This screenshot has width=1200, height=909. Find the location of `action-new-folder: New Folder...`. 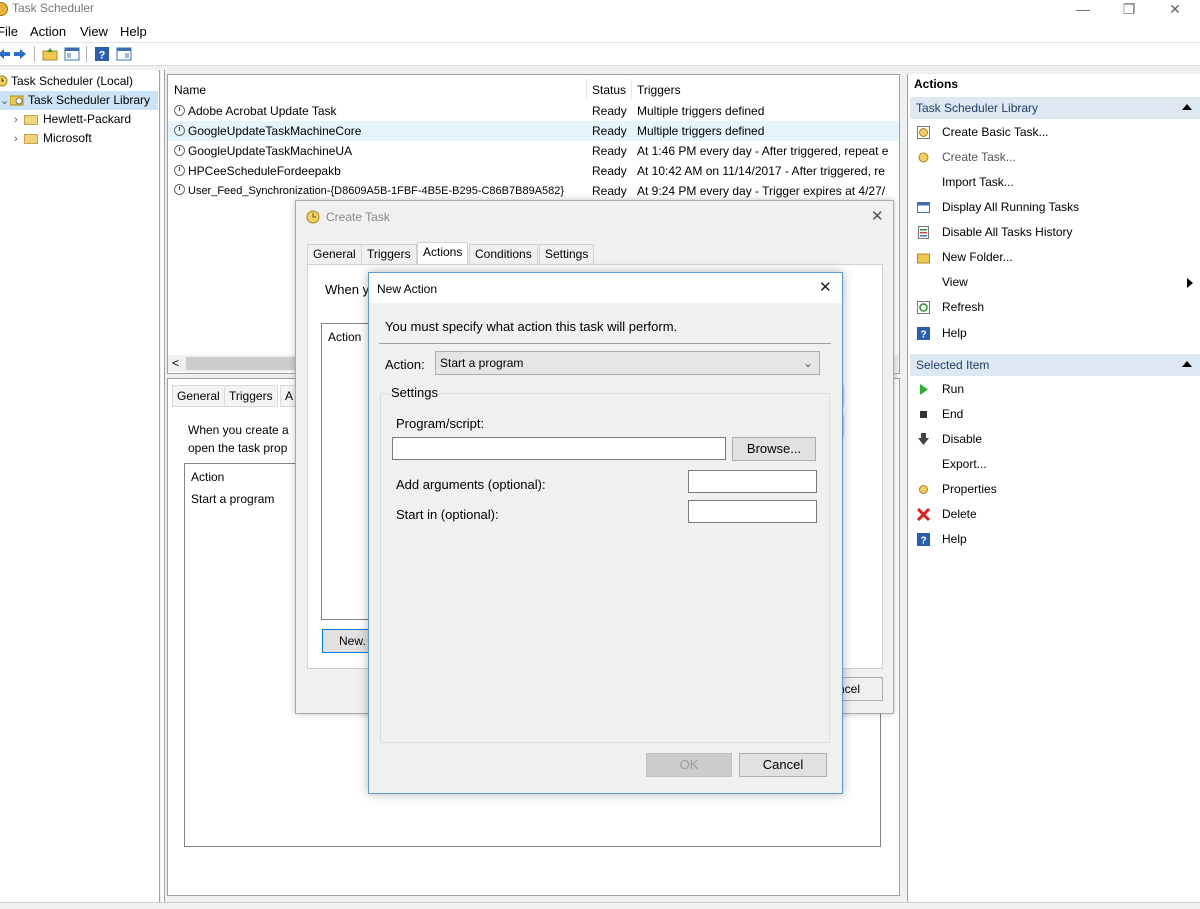

action-new-folder: New Folder... is located at coordinates (1054, 257).